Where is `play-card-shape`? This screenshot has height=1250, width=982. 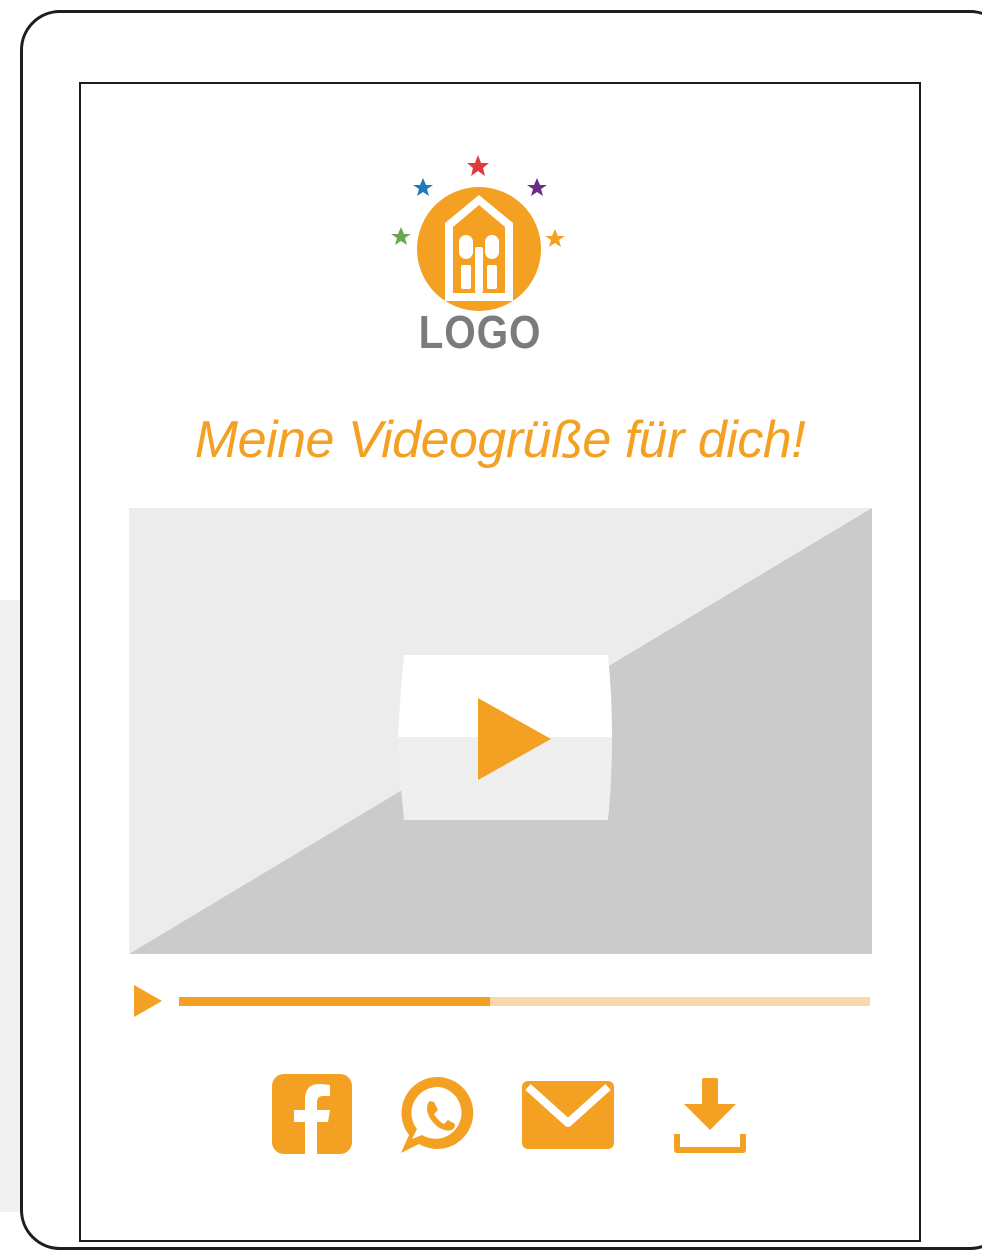 play-card-shape is located at coordinates (505, 737).